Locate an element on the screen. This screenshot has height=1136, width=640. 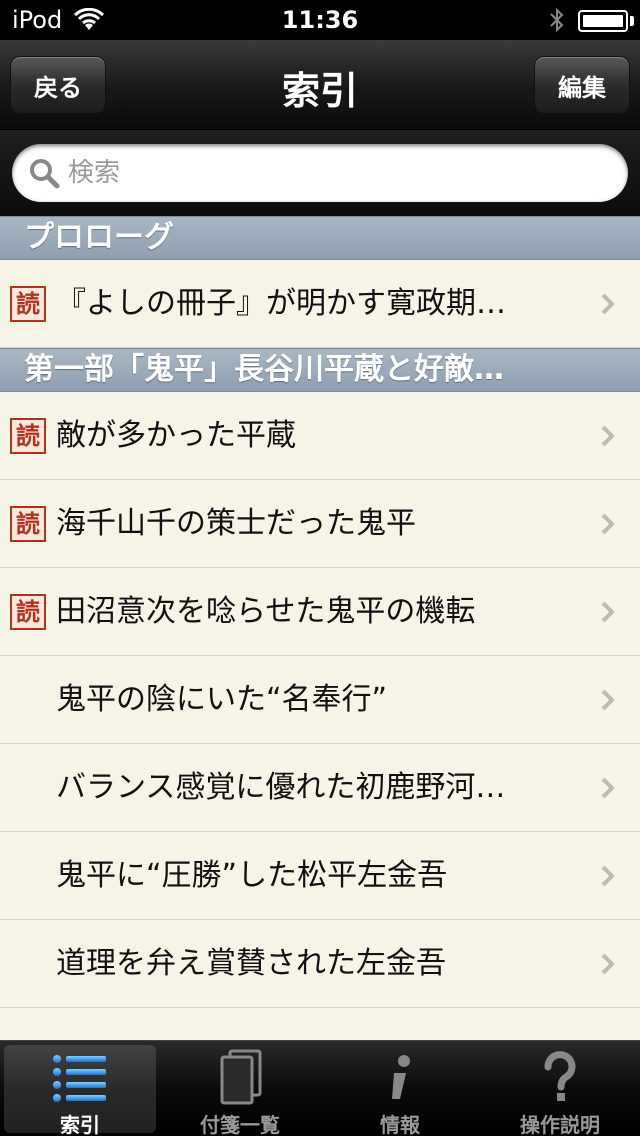
battery-icon is located at coordinates (603, 21).